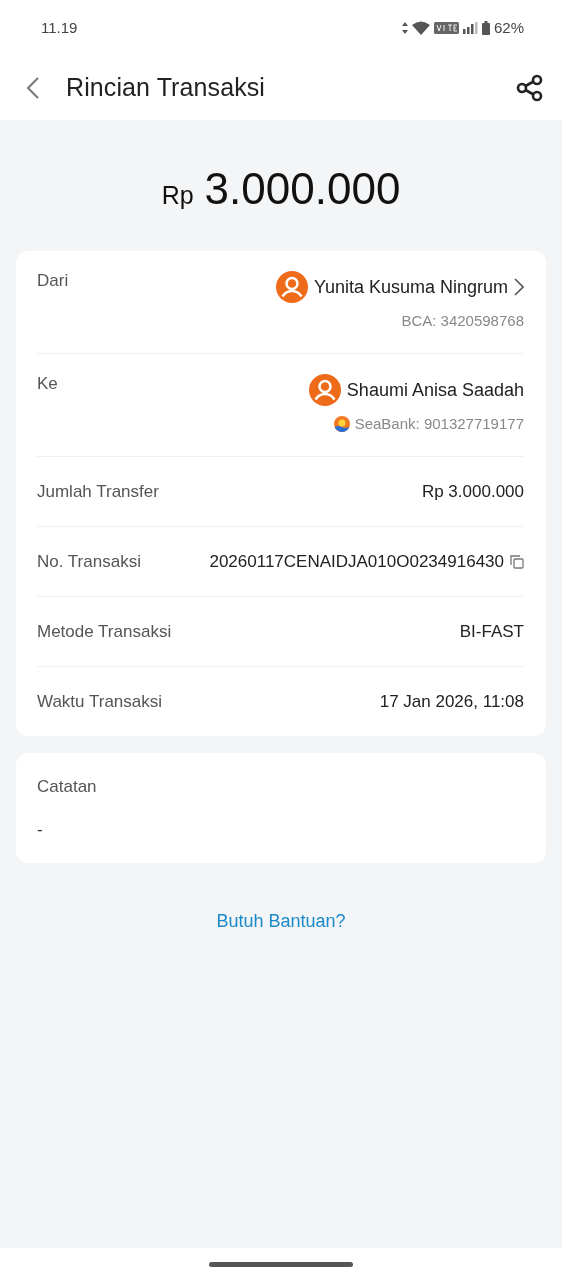  What do you see at coordinates (451, 701) in the screenshot?
I see `field-value: 17 Jan 2026, 11:08` at bounding box center [451, 701].